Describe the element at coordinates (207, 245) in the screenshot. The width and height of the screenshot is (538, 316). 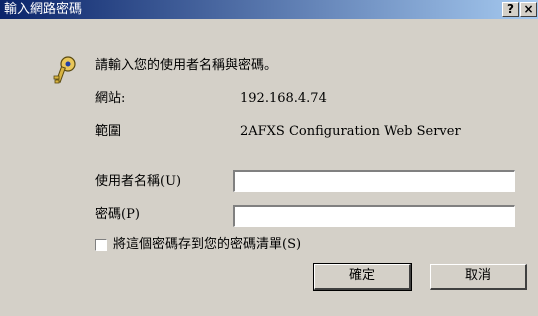
I see `save-password-label: 將這個密碼存到您的密碼清單(S)` at that location.